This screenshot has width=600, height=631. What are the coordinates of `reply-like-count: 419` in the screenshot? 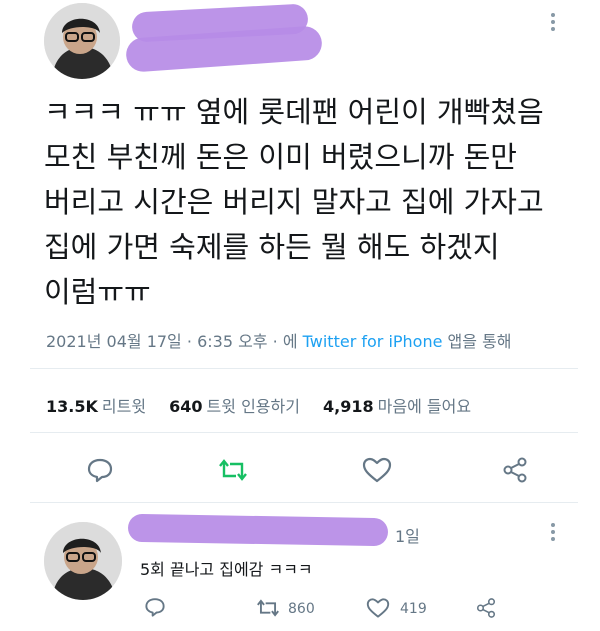 It's located at (413, 609).